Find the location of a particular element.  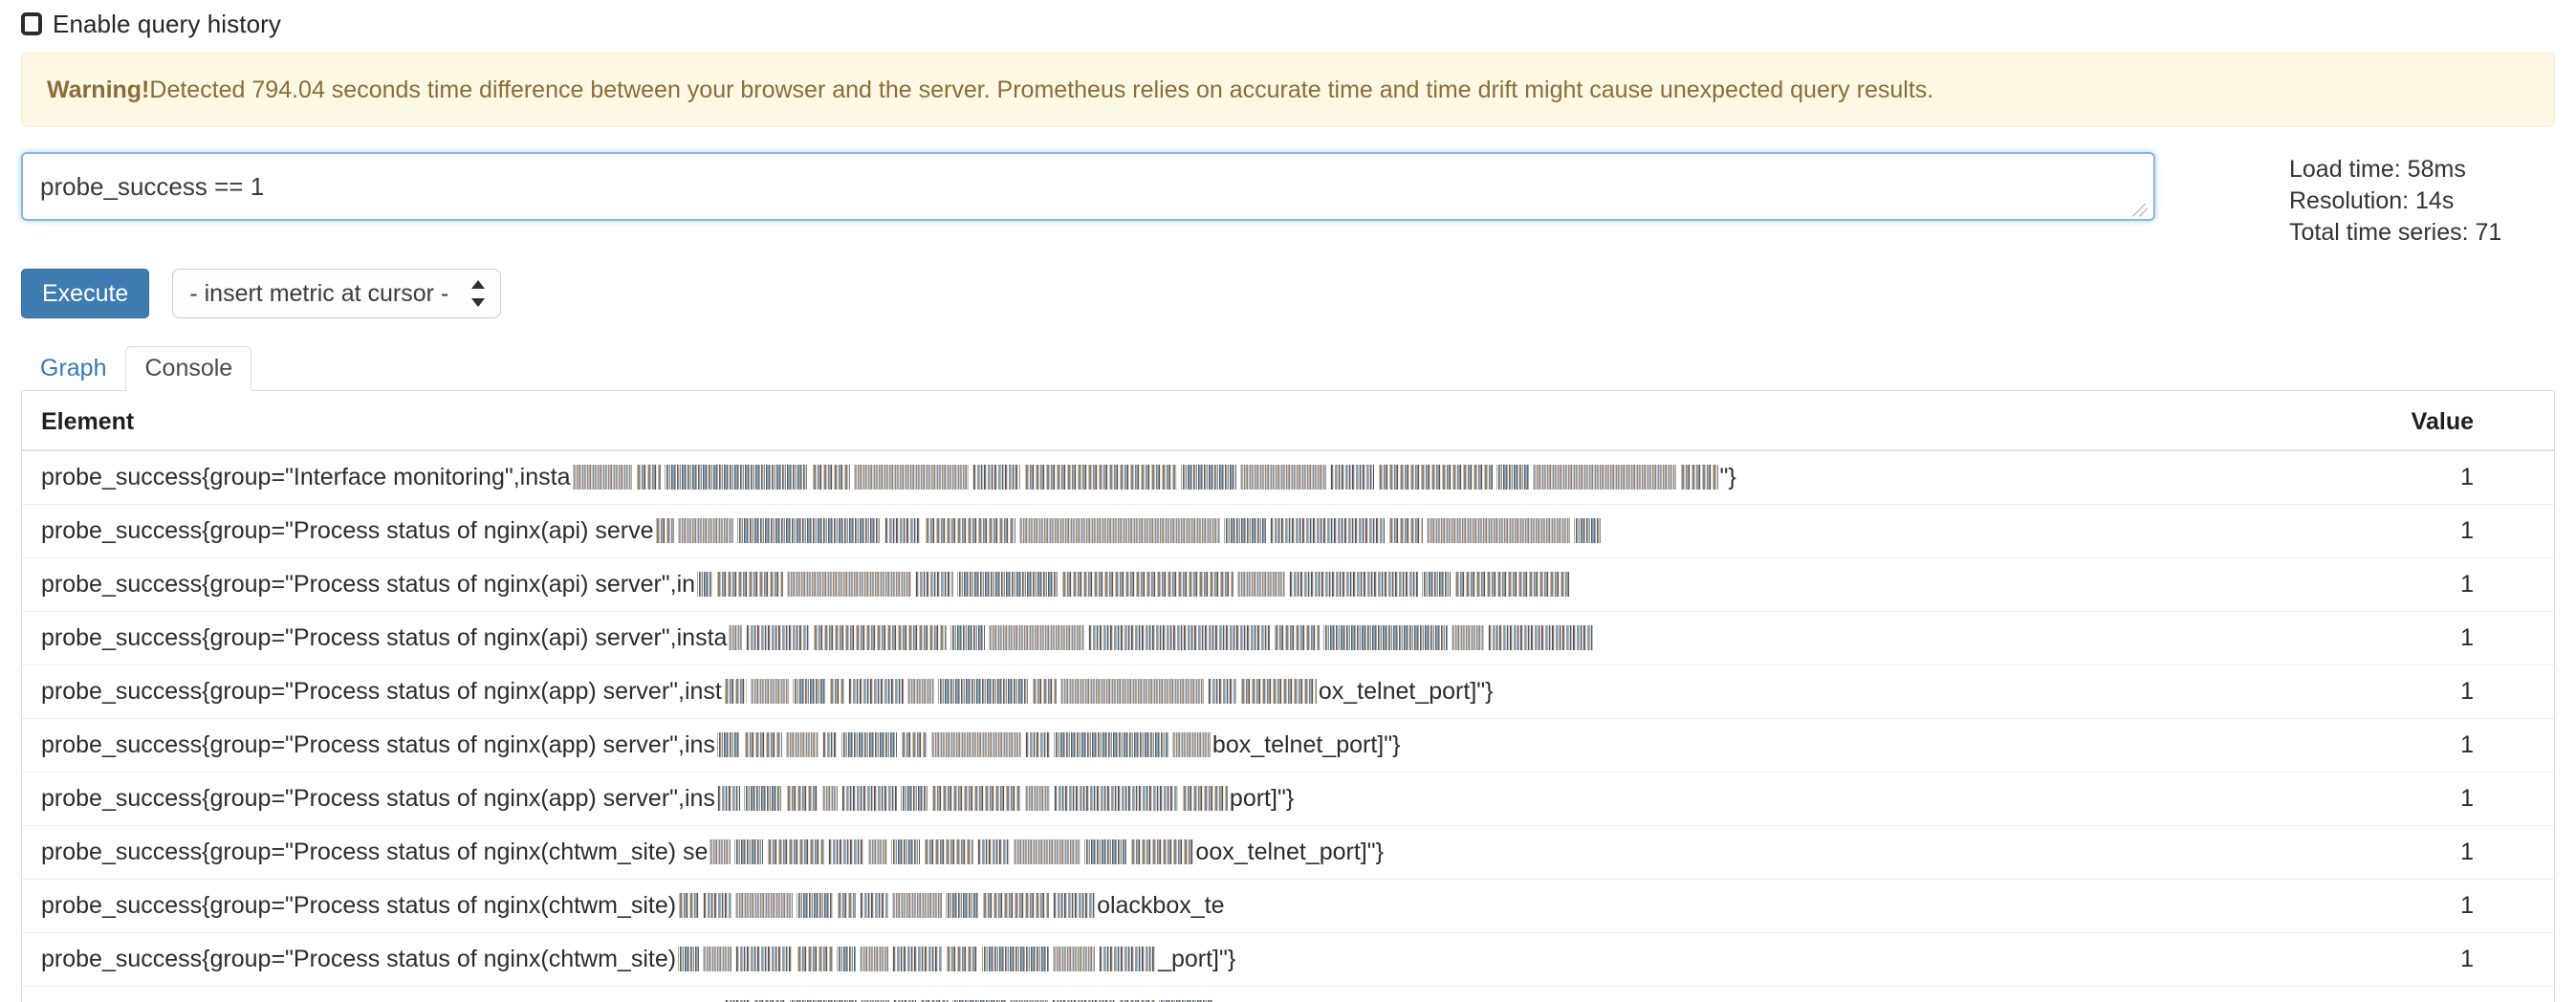

metric-label-suffix: olackbox_te is located at coordinates (1161, 905).